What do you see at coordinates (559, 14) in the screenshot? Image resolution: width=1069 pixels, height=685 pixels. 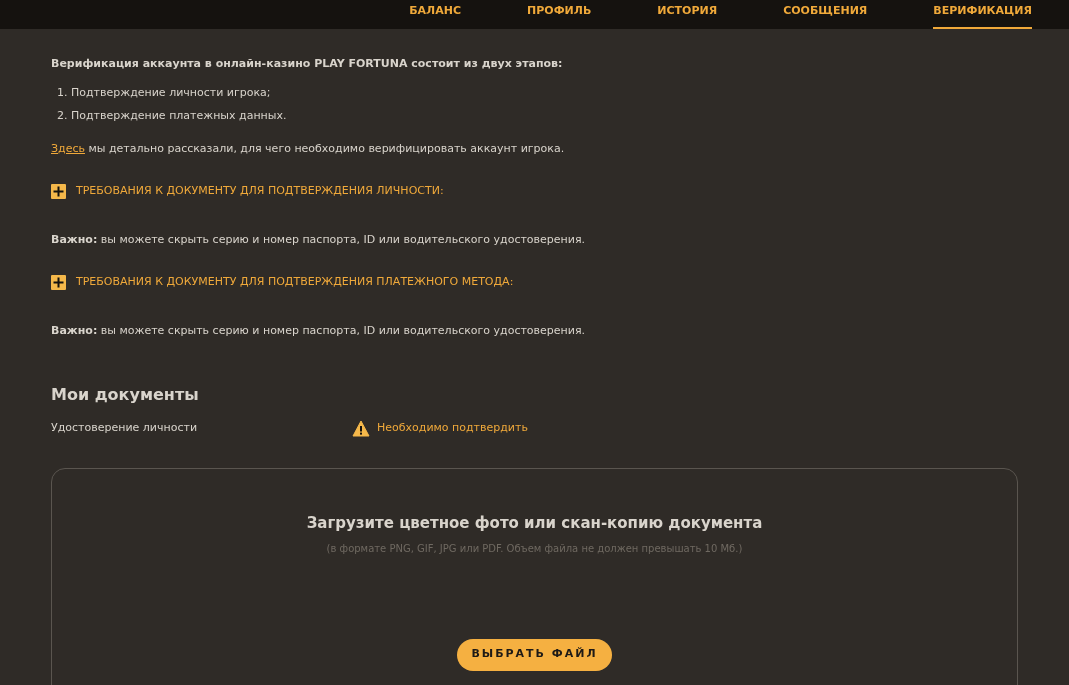 I see `nav-tab: ПРОФИЛЬ` at bounding box center [559, 14].